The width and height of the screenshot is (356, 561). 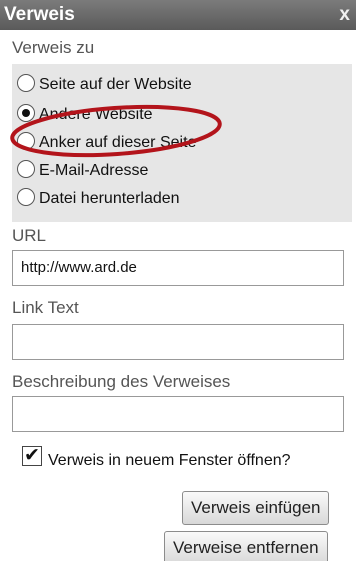 I want to click on link-to-label: Verweis zu, so click(x=53, y=47).